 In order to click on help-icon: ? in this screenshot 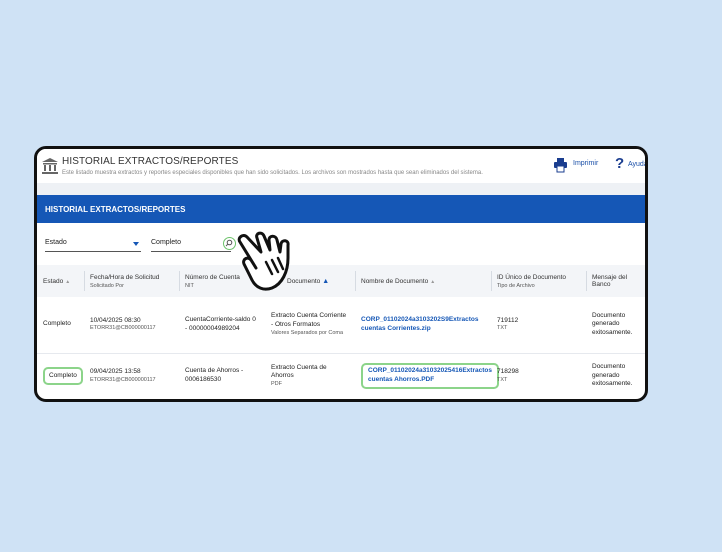, I will do `click(619, 163)`.